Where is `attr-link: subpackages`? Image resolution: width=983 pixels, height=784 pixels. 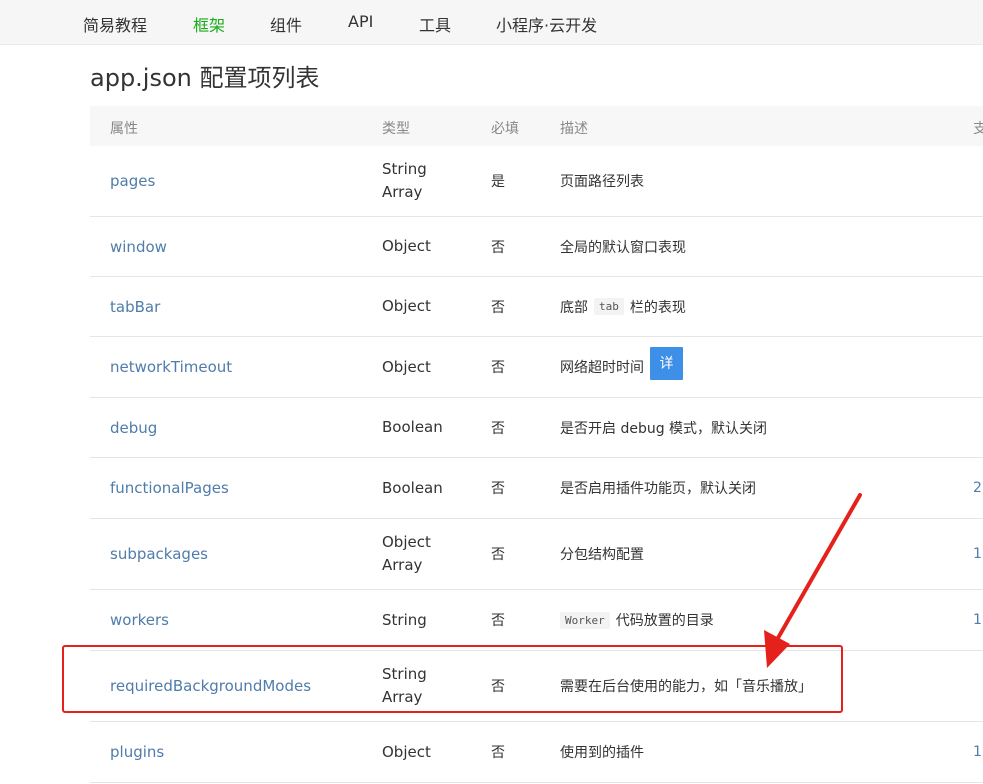
attr-link: subpackages is located at coordinates (159, 554).